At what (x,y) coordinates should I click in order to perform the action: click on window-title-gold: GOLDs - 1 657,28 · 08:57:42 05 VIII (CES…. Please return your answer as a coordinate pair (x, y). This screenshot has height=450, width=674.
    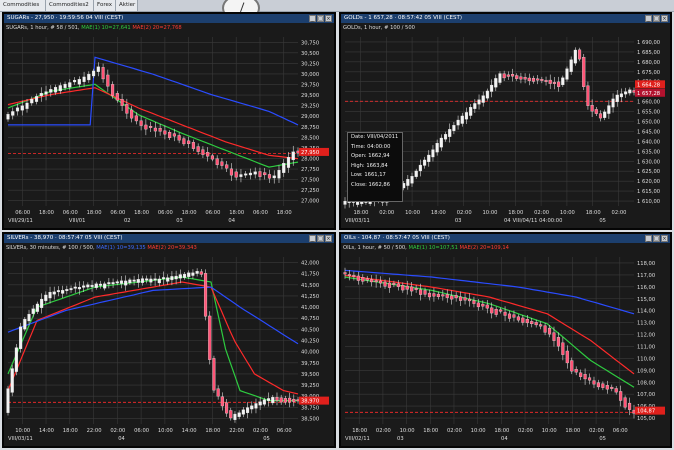
    Looking at the image, I should click on (505, 18).